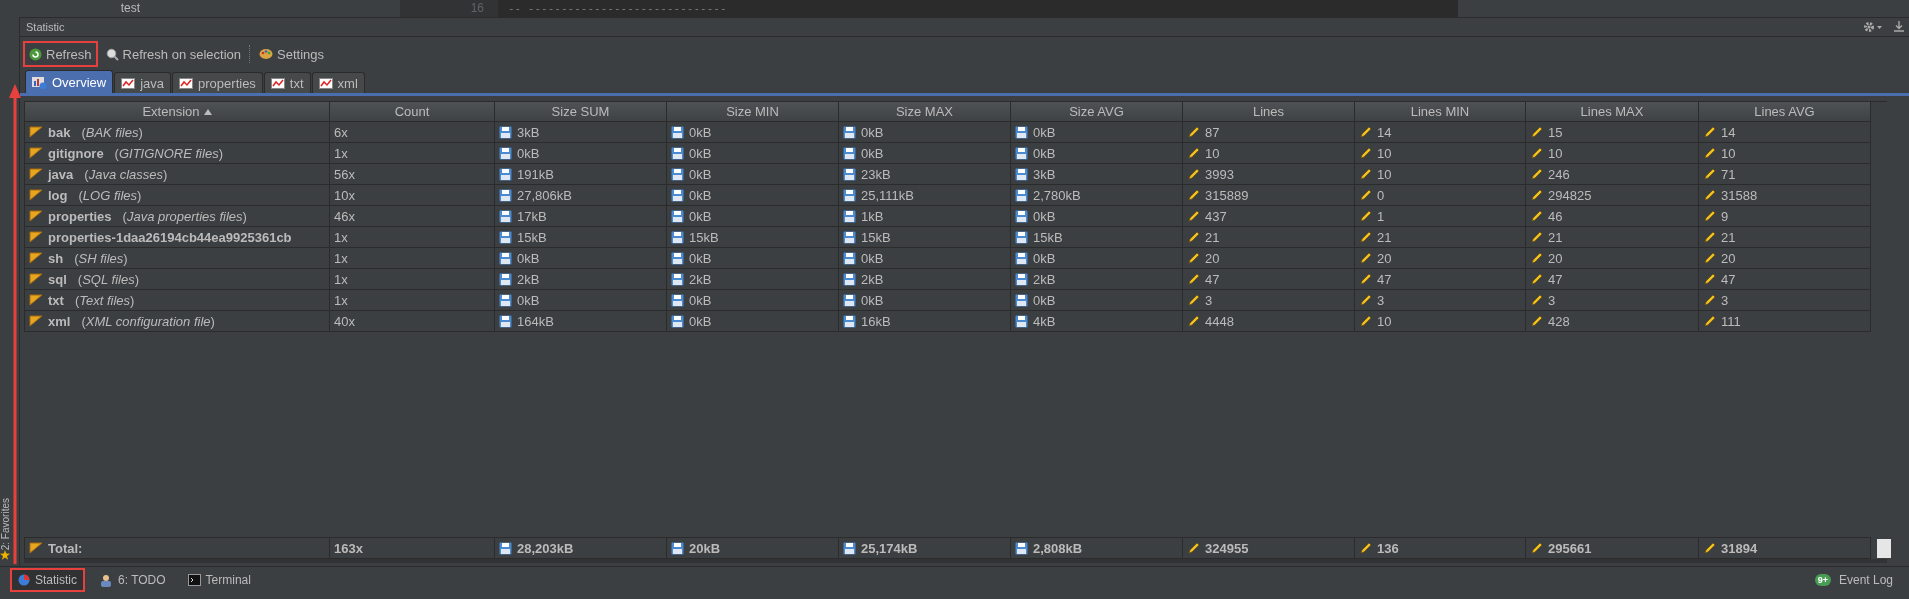 The image size is (1909, 599). I want to click on table-cell: 191kB, so click(535, 174).